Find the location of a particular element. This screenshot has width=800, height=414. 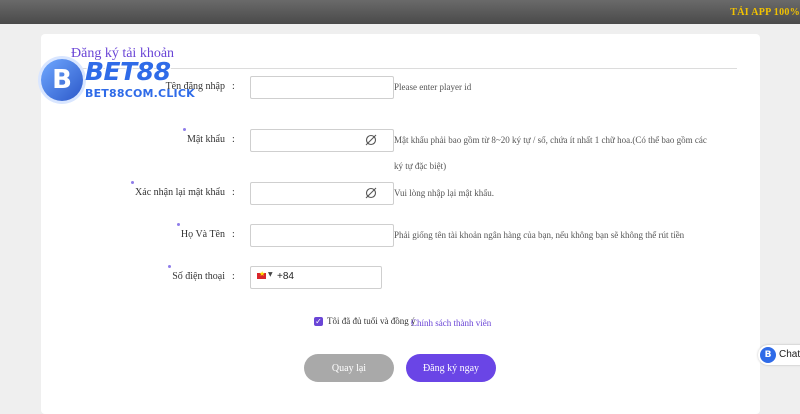

chat-label: Chat is located at coordinates (789, 354).